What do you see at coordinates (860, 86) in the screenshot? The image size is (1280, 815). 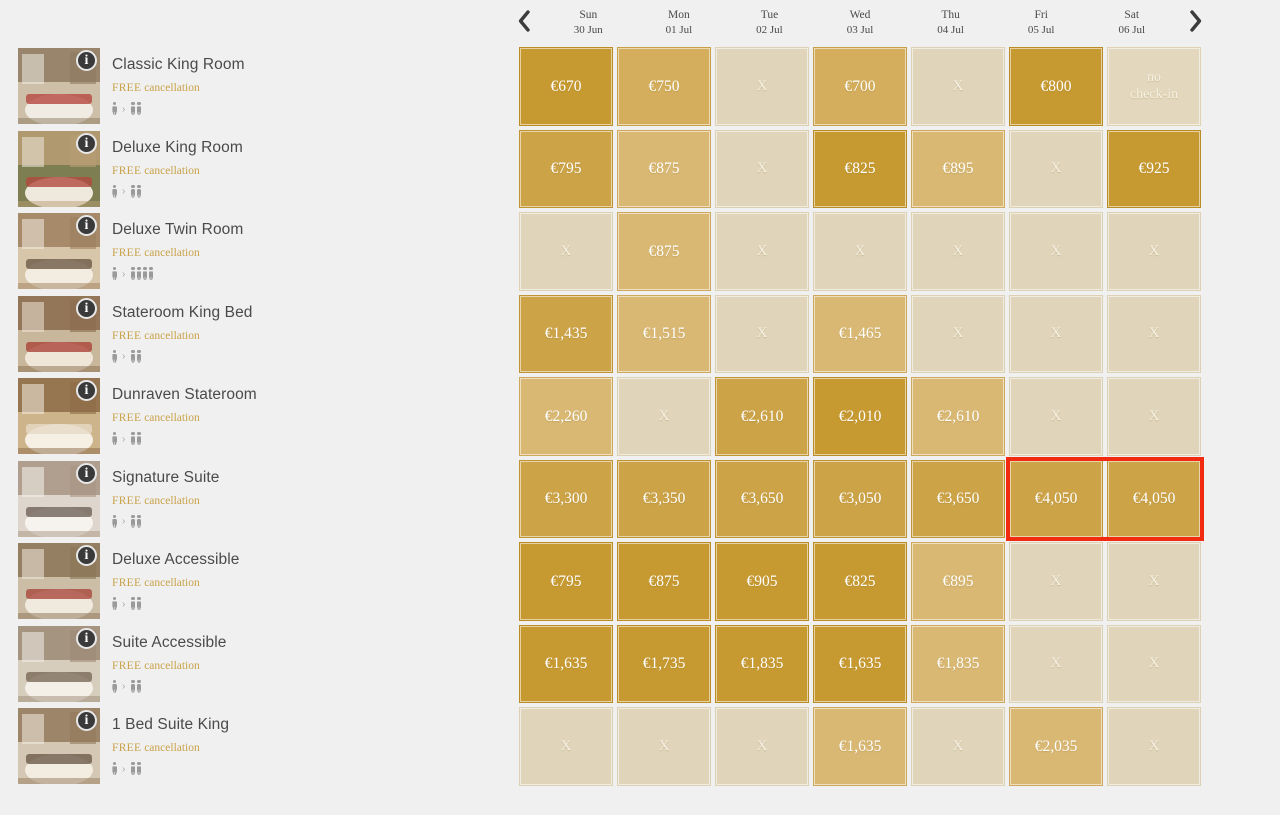 I see `price-cell: €700` at bounding box center [860, 86].